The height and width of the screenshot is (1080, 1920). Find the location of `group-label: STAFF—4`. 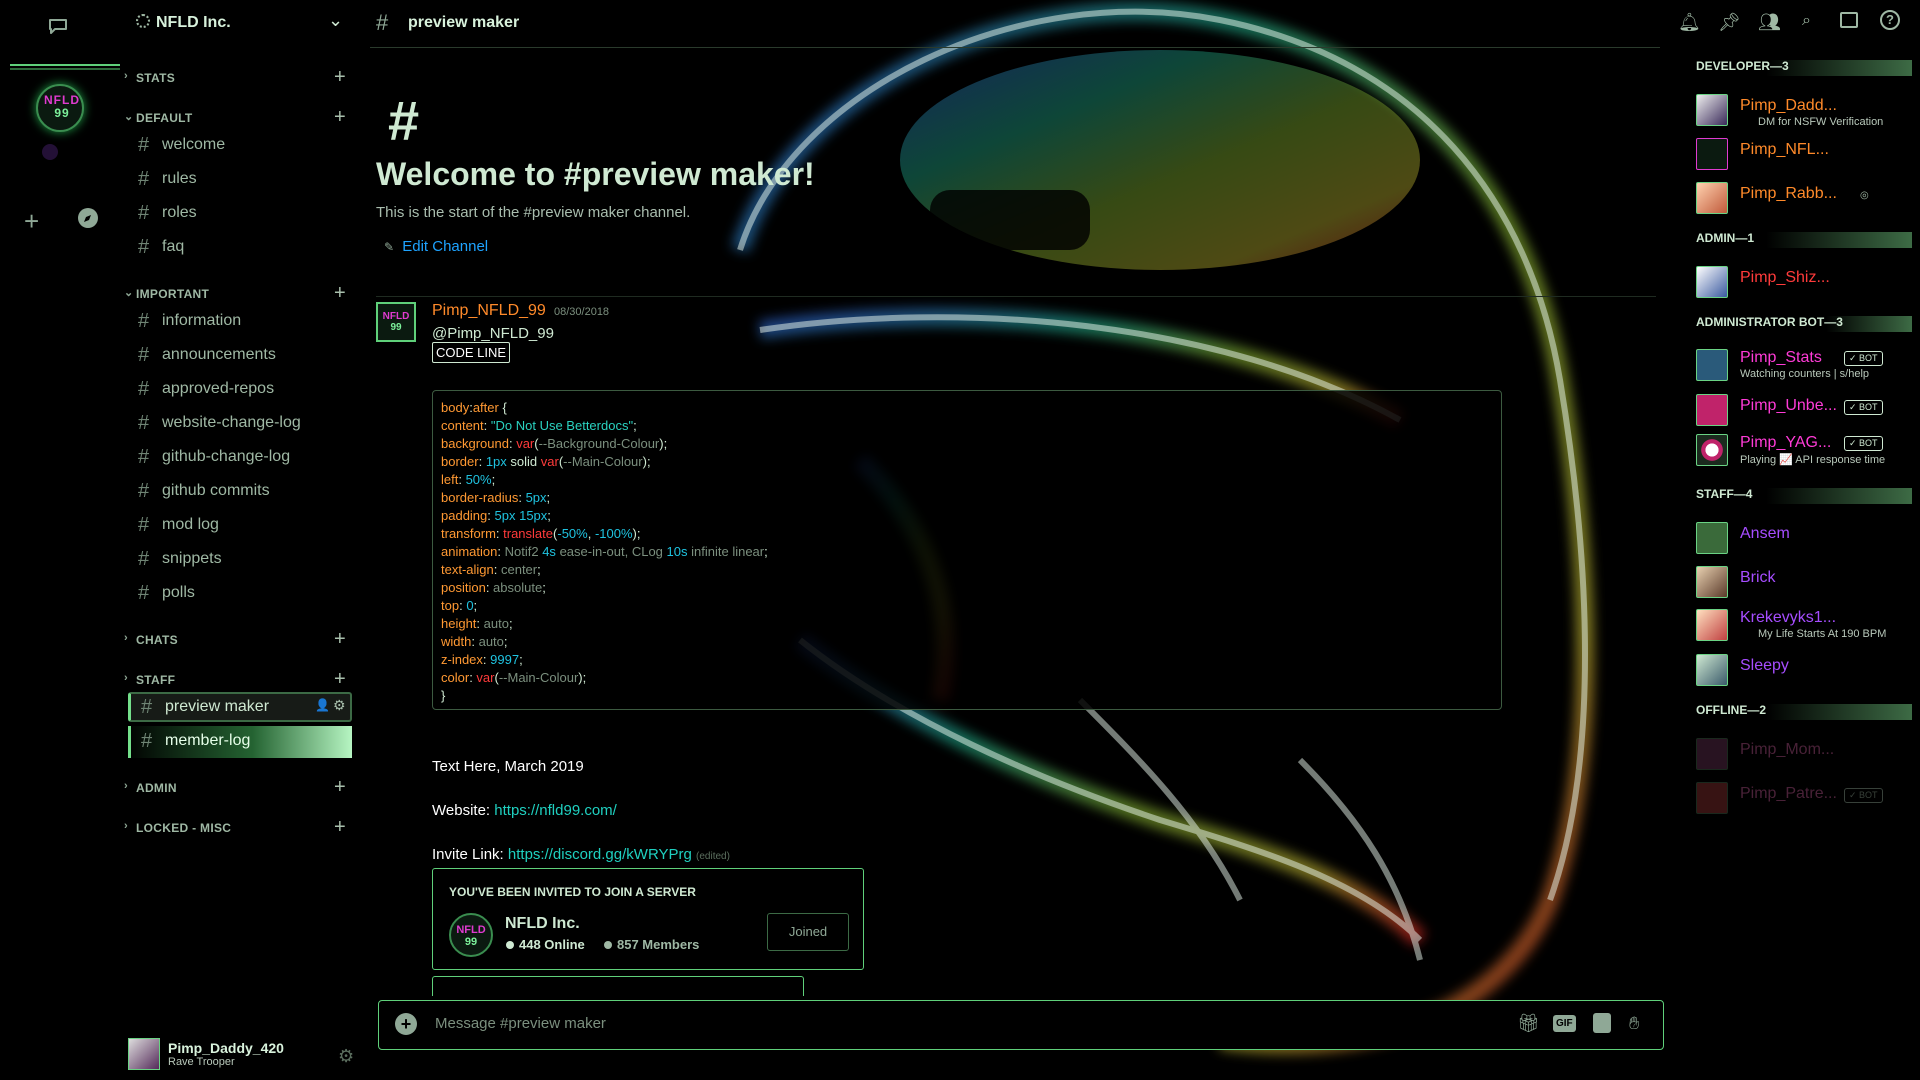

group-label: STAFF—4 is located at coordinates (1724, 494).